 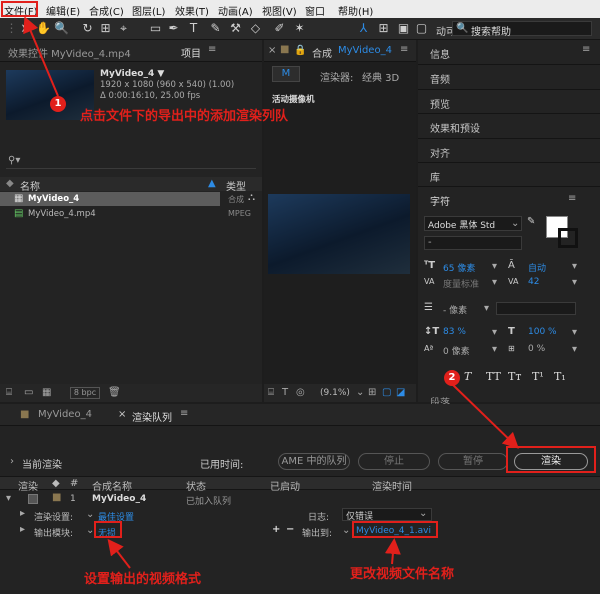 What do you see at coordinates (41, 56) in the screenshot?
I see `arrow-to-file-menu` at bounding box center [41, 56].